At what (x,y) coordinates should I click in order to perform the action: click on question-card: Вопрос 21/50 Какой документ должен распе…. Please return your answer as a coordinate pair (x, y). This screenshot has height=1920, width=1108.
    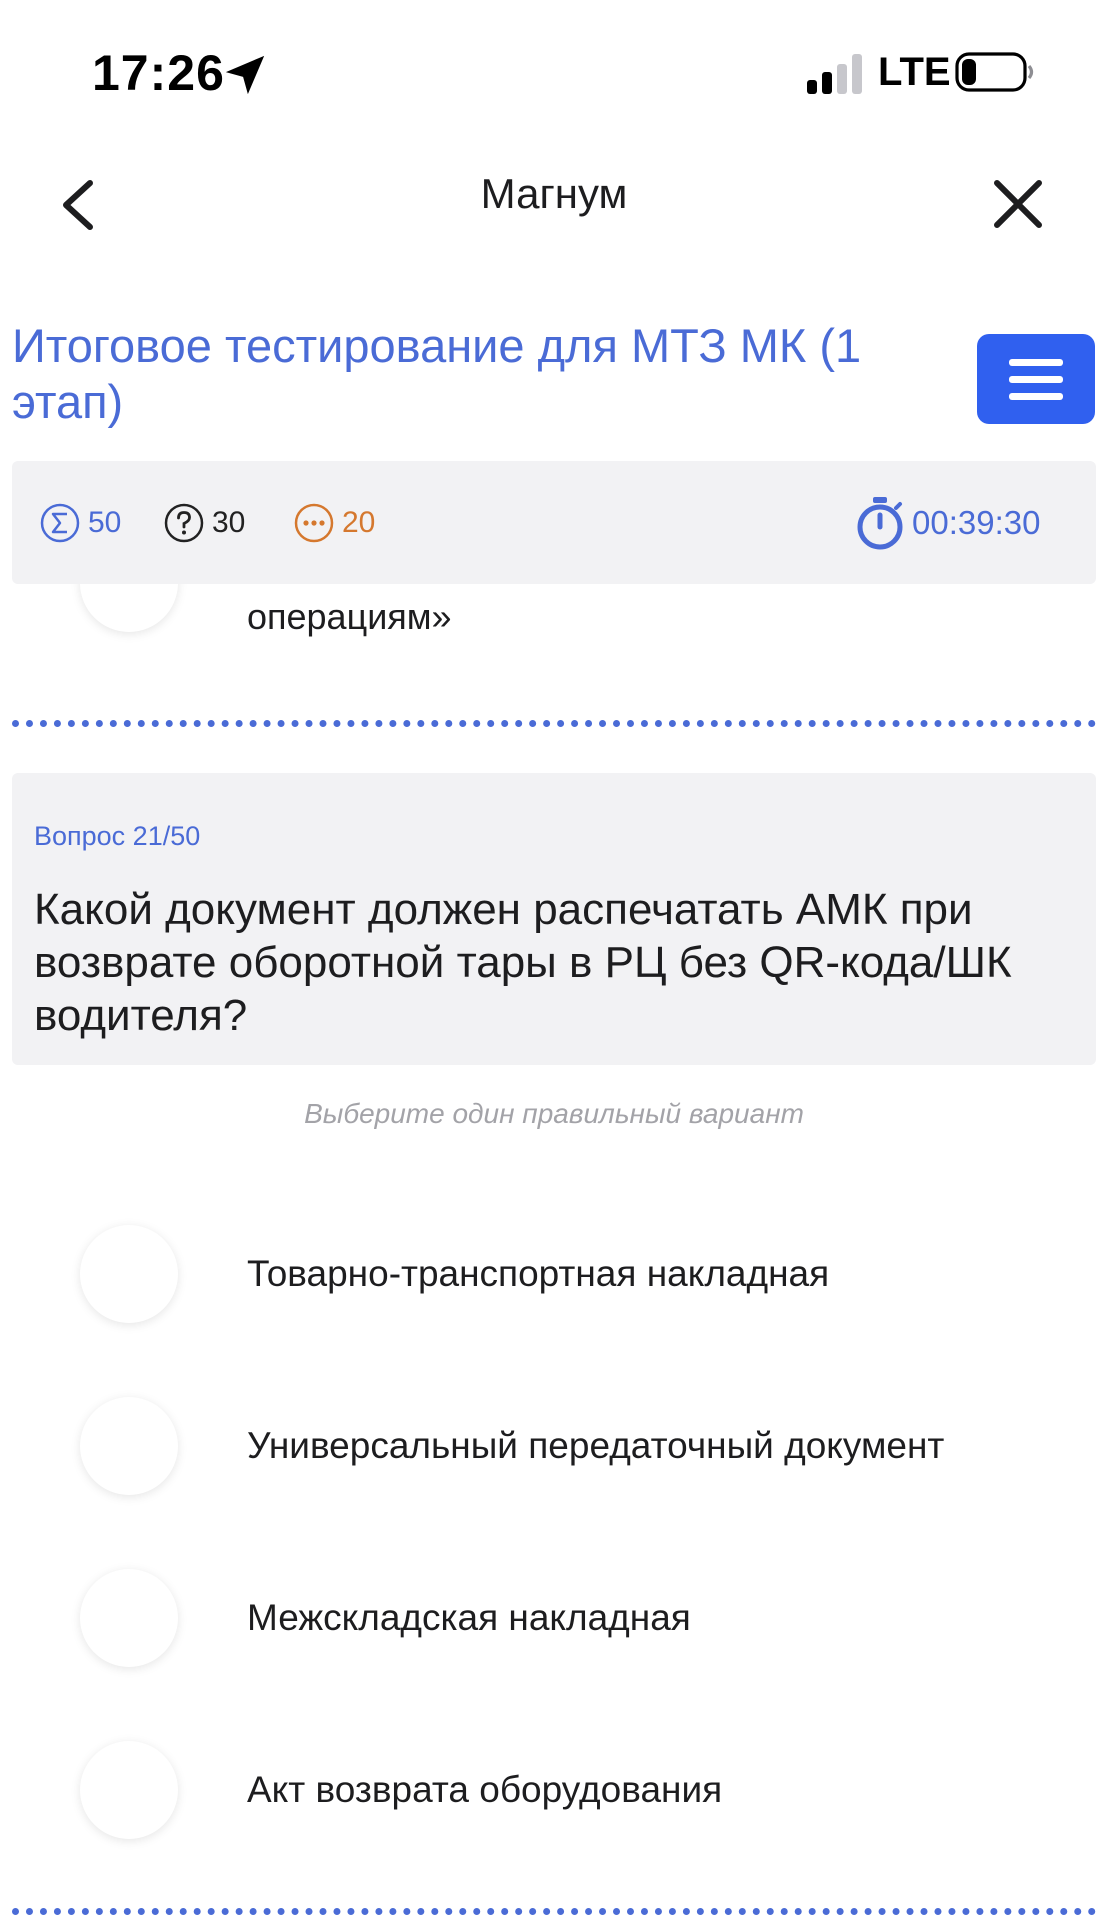
    Looking at the image, I should click on (554, 919).